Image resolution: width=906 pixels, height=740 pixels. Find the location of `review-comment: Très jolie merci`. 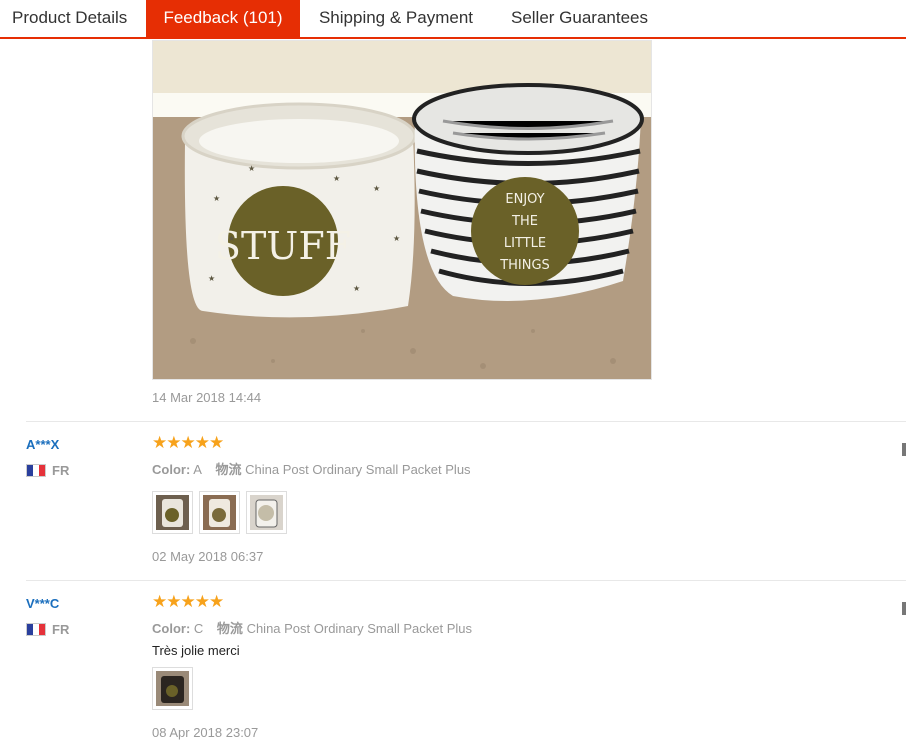

review-comment: Très jolie merci is located at coordinates (196, 650).